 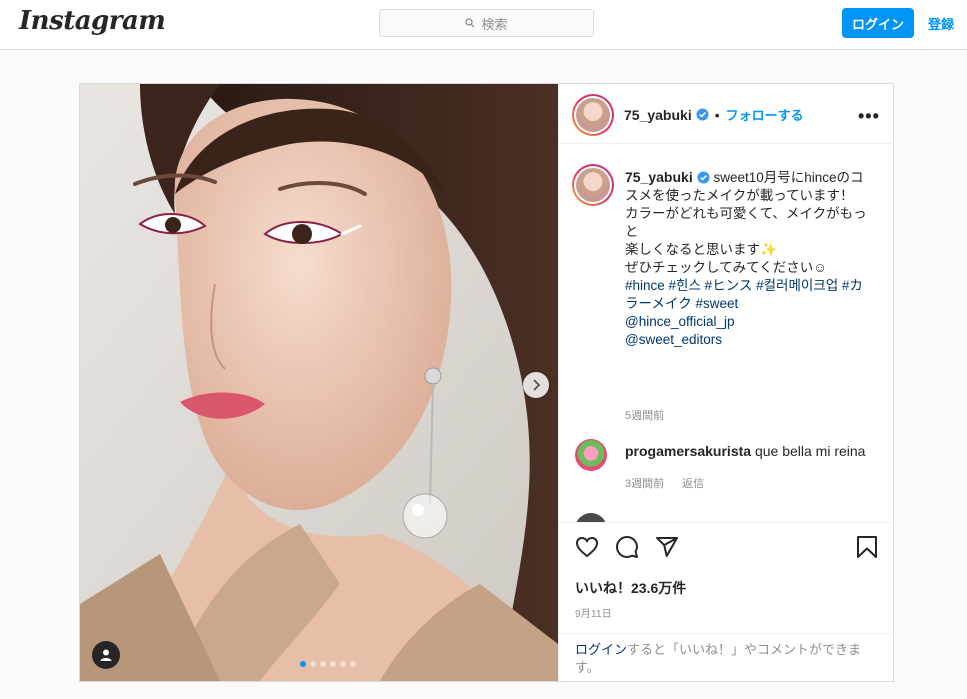 What do you see at coordinates (693, 483) in the screenshot?
I see `comment-reply-button: 返信` at bounding box center [693, 483].